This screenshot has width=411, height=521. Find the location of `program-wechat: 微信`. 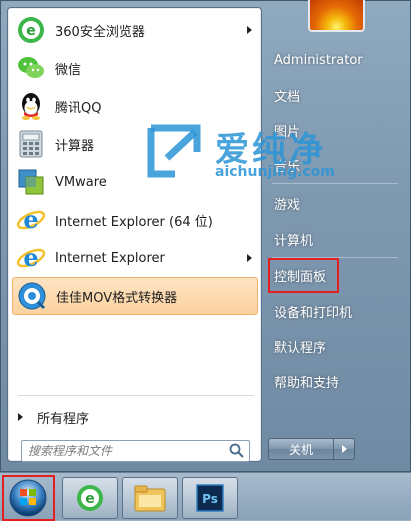

program-wechat: 微信 is located at coordinates (135, 68).